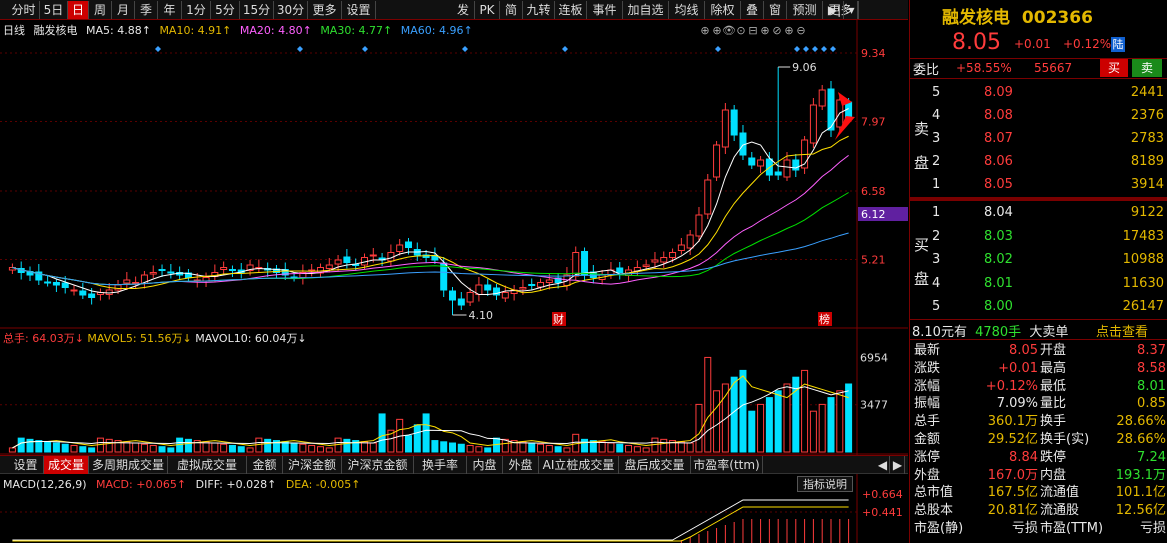 This screenshot has height=543, width=1167. Describe the element at coordinates (852, 10) in the screenshot. I see `dropdown-icon: ▾` at that location.